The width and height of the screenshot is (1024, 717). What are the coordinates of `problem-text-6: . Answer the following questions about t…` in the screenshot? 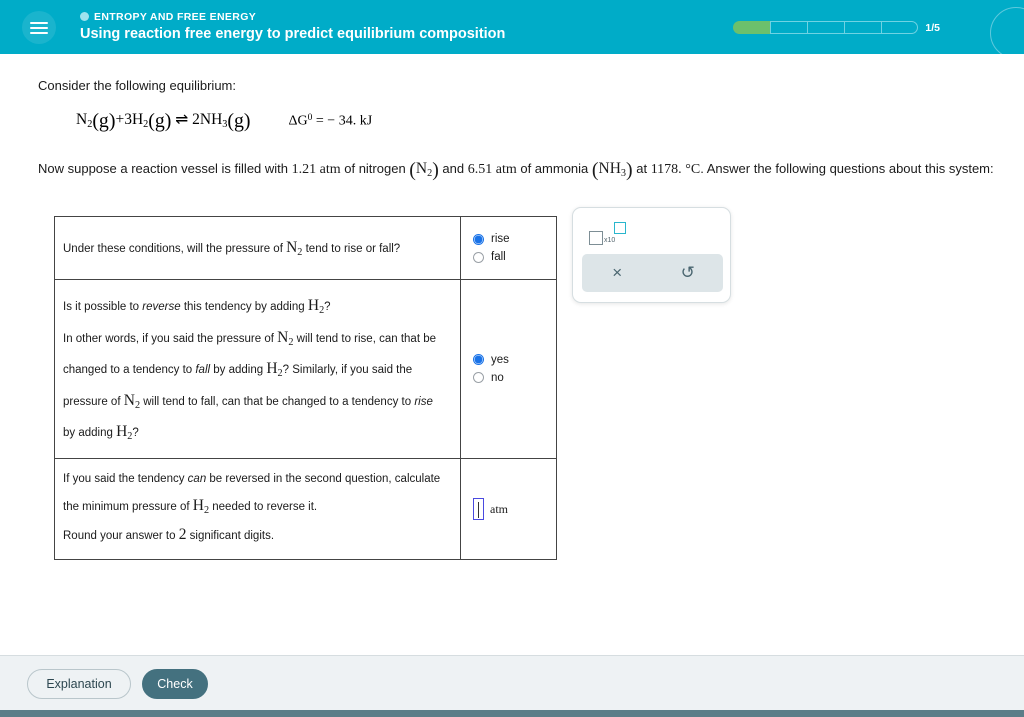 It's located at (847, 169).